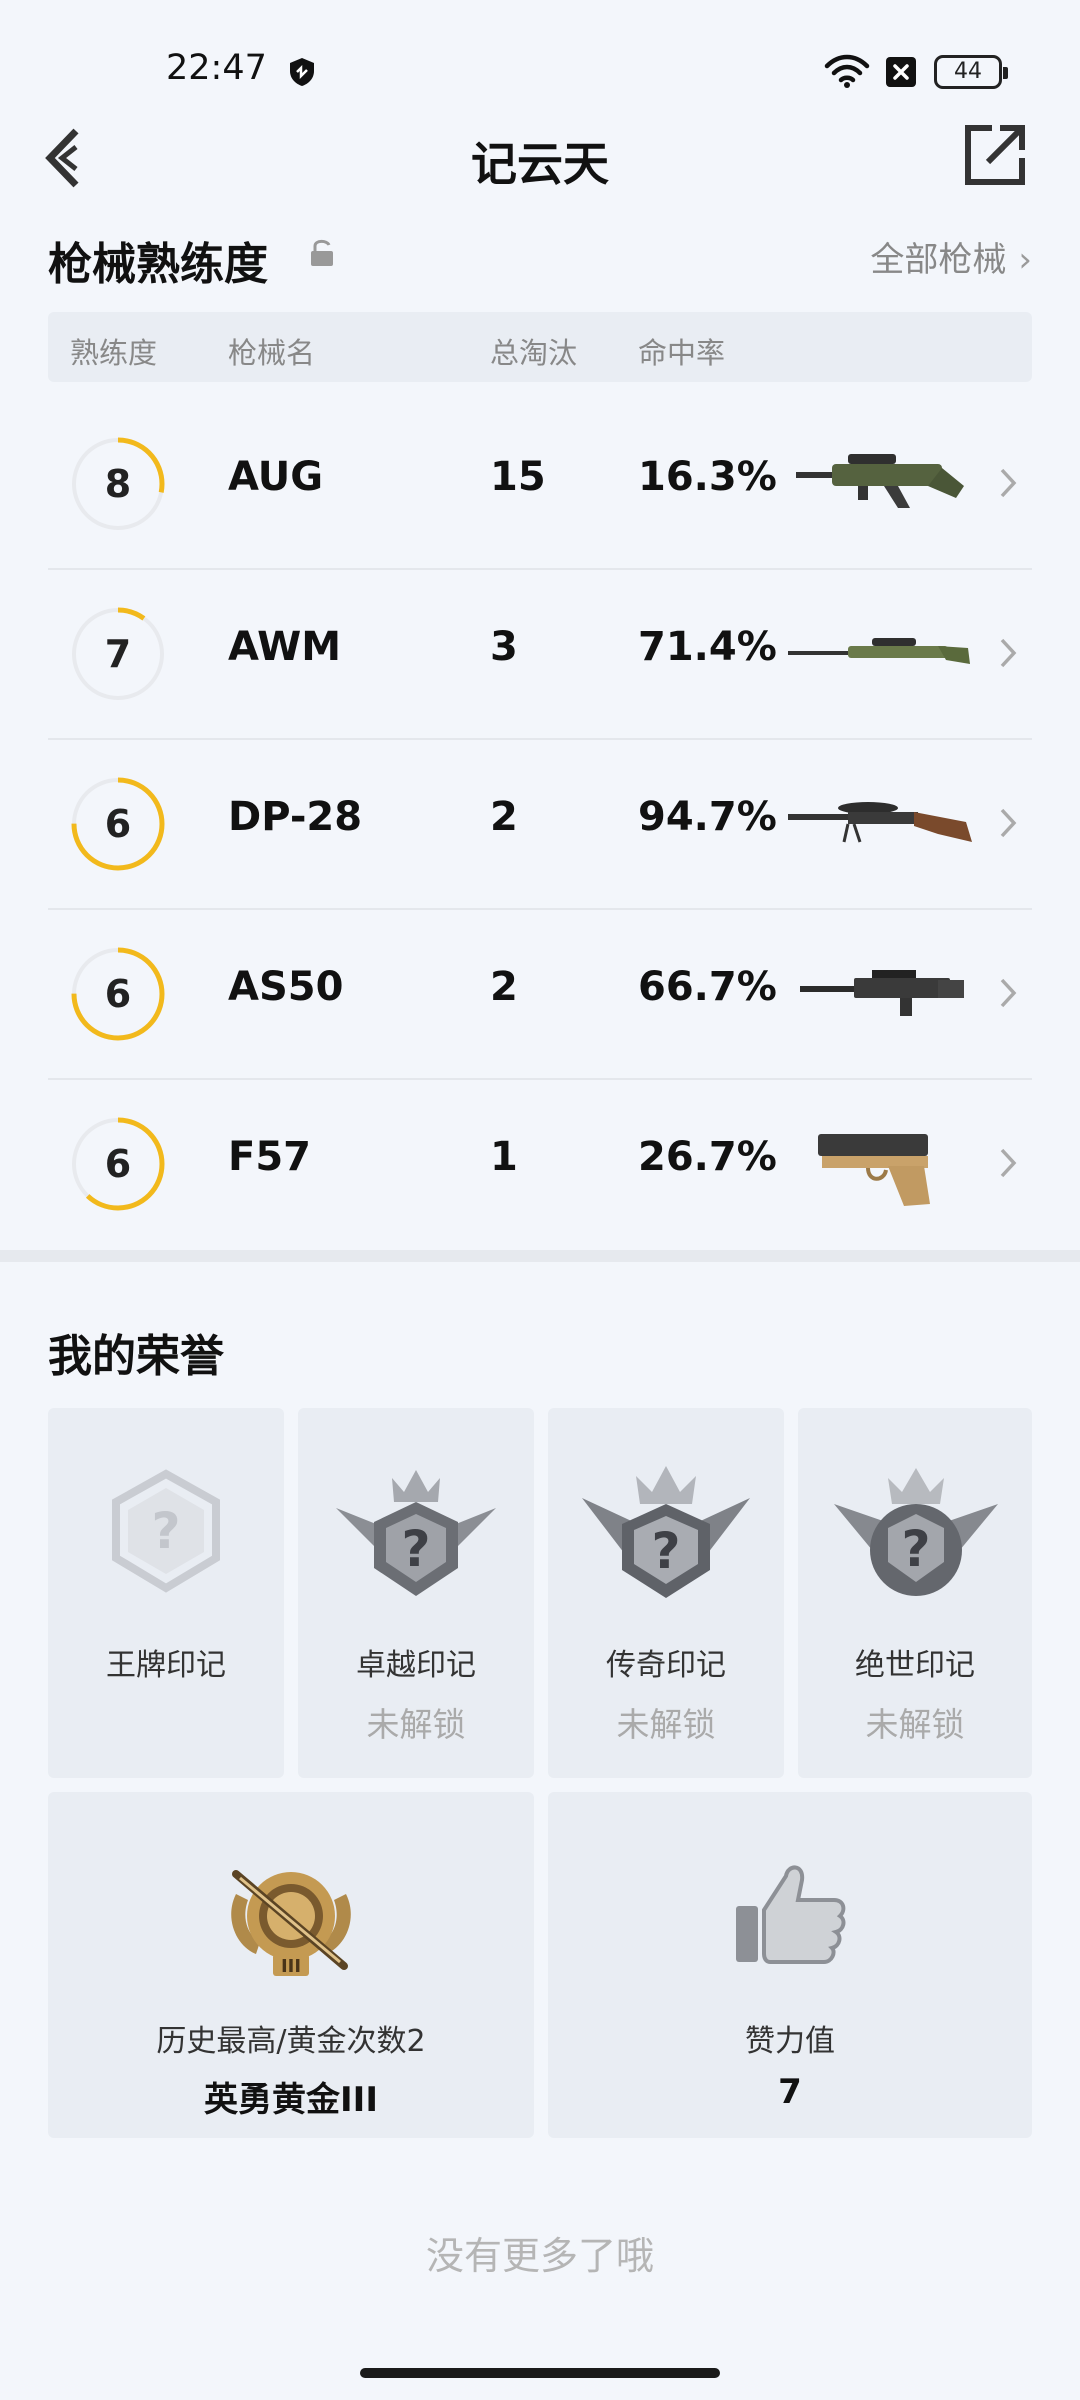 This screenshot has height=2400, width=1080. What do you see at coordinates (707, 477) in the screenshot?
I see `weapon-hit-rate: 16.3%` at bounding box center [707, 477].